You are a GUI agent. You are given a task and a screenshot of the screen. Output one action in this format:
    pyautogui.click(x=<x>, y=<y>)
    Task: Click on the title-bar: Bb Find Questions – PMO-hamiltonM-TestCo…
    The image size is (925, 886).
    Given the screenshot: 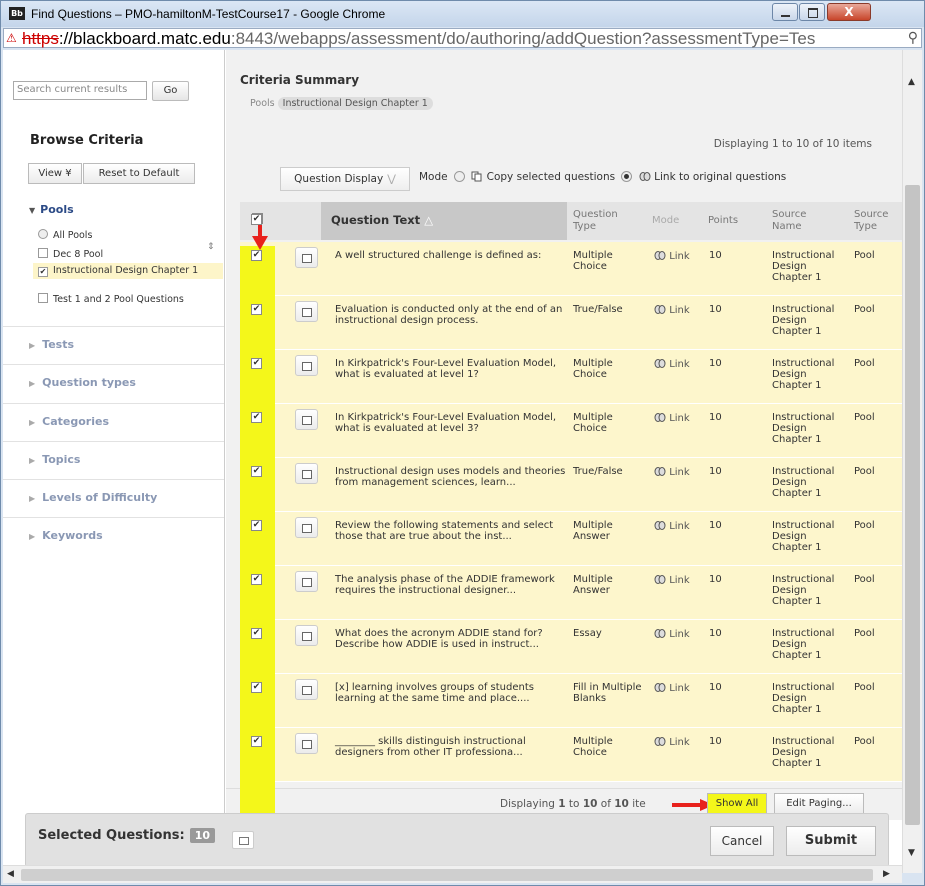 What is the action you would take?
    pyautogui.click(x=462, y=14)
    